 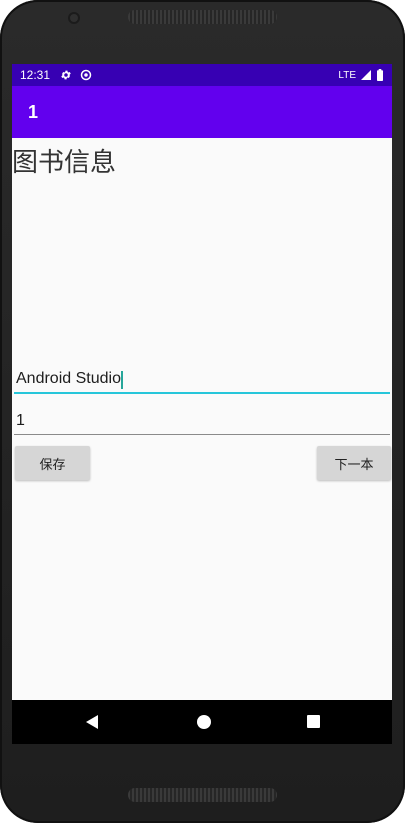 What do you see at coordinates (74, 18) in the screenshot?
I see `camera-icon` at bounding box center [74, 18].